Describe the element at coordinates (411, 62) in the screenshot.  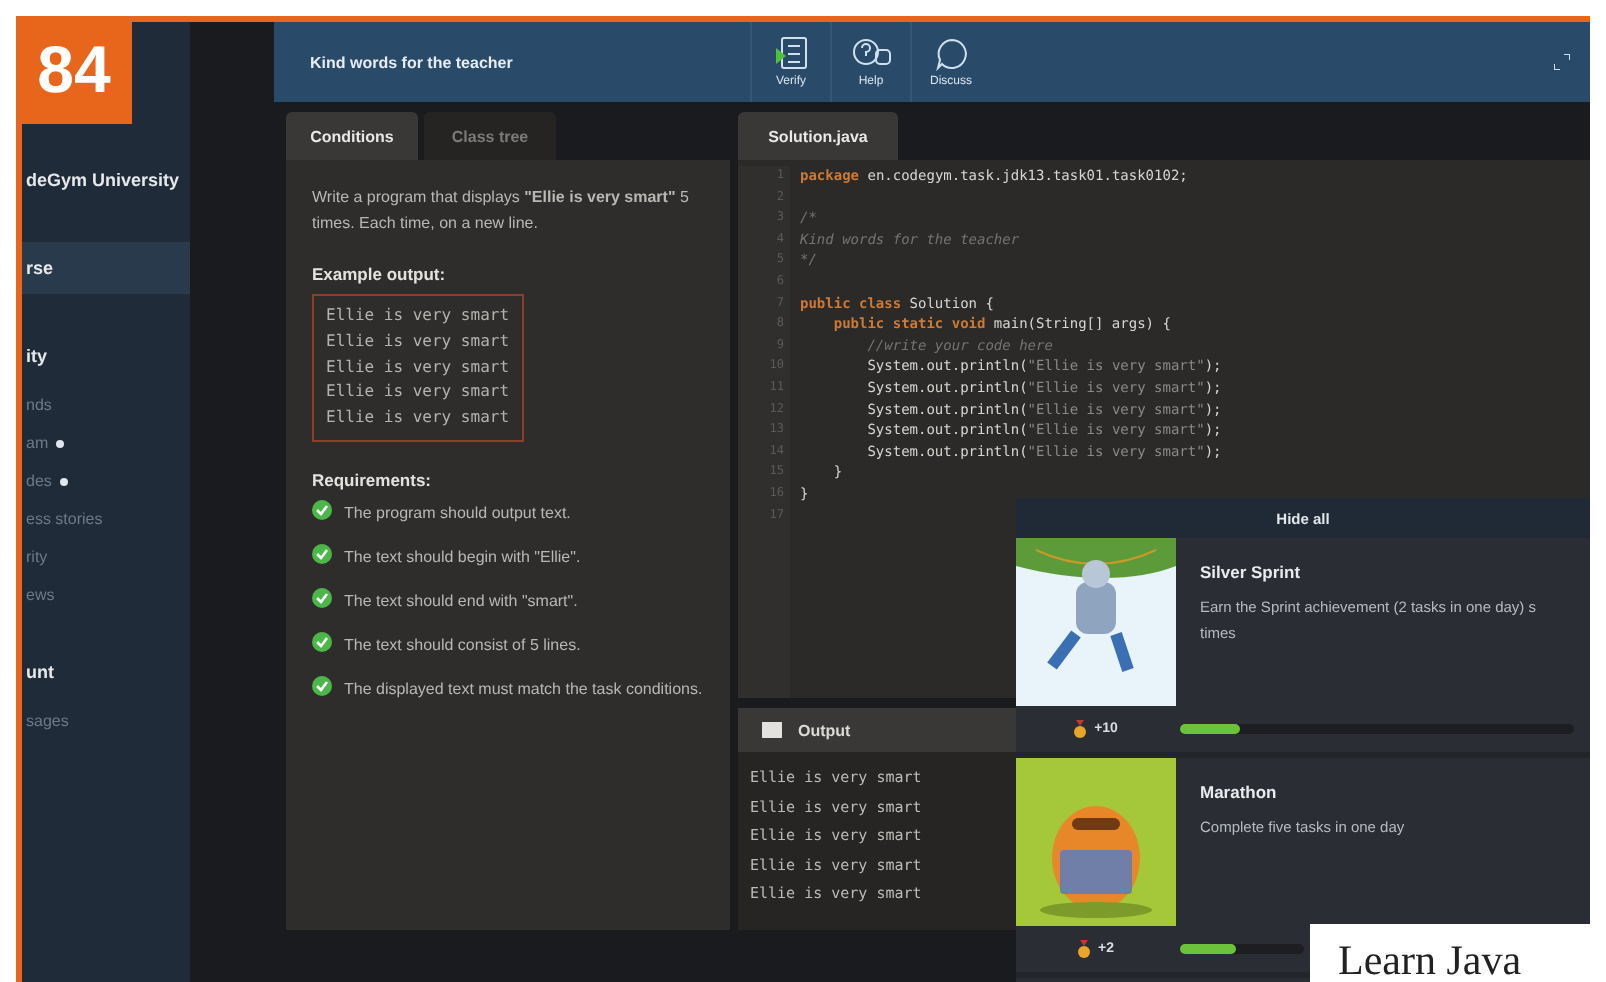
I see `task-title: Kind words for the teacher` at that location.